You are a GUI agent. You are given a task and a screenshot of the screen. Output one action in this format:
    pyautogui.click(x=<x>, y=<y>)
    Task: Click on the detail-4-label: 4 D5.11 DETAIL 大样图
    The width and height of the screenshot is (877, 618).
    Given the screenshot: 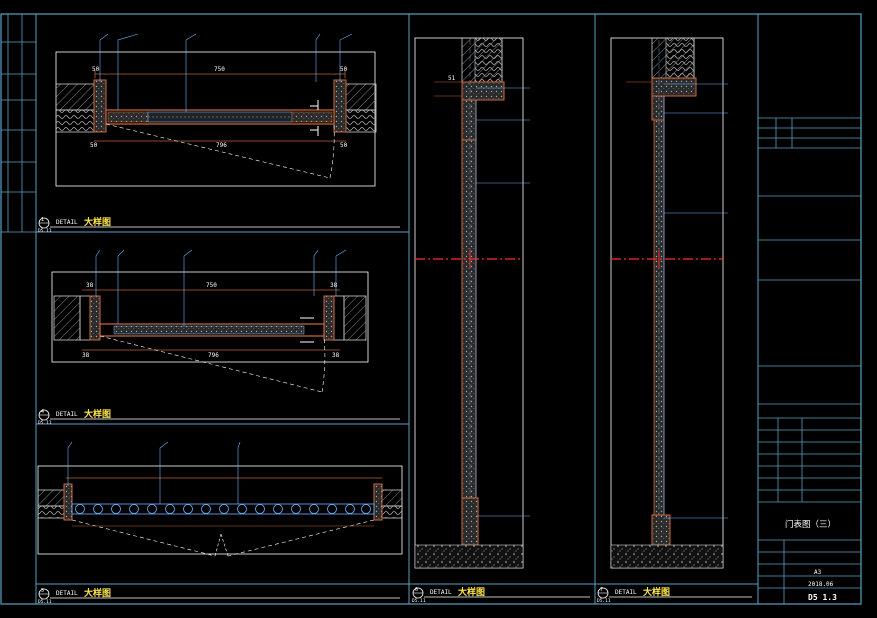 What is the action you would take?
    pyautogui.click(x=219, y=417)
    